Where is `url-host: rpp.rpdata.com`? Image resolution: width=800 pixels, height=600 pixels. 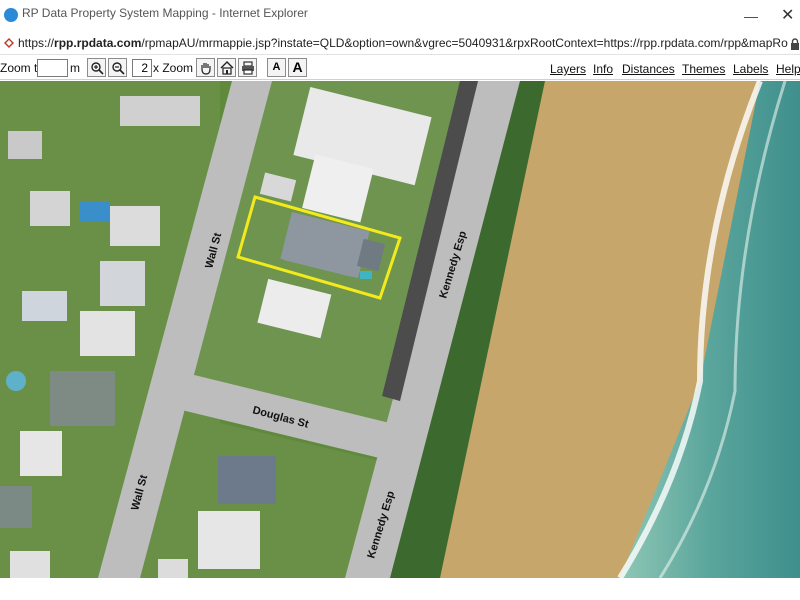 url-host: rpp.rpdata.com is located at coordinates (98, 43).